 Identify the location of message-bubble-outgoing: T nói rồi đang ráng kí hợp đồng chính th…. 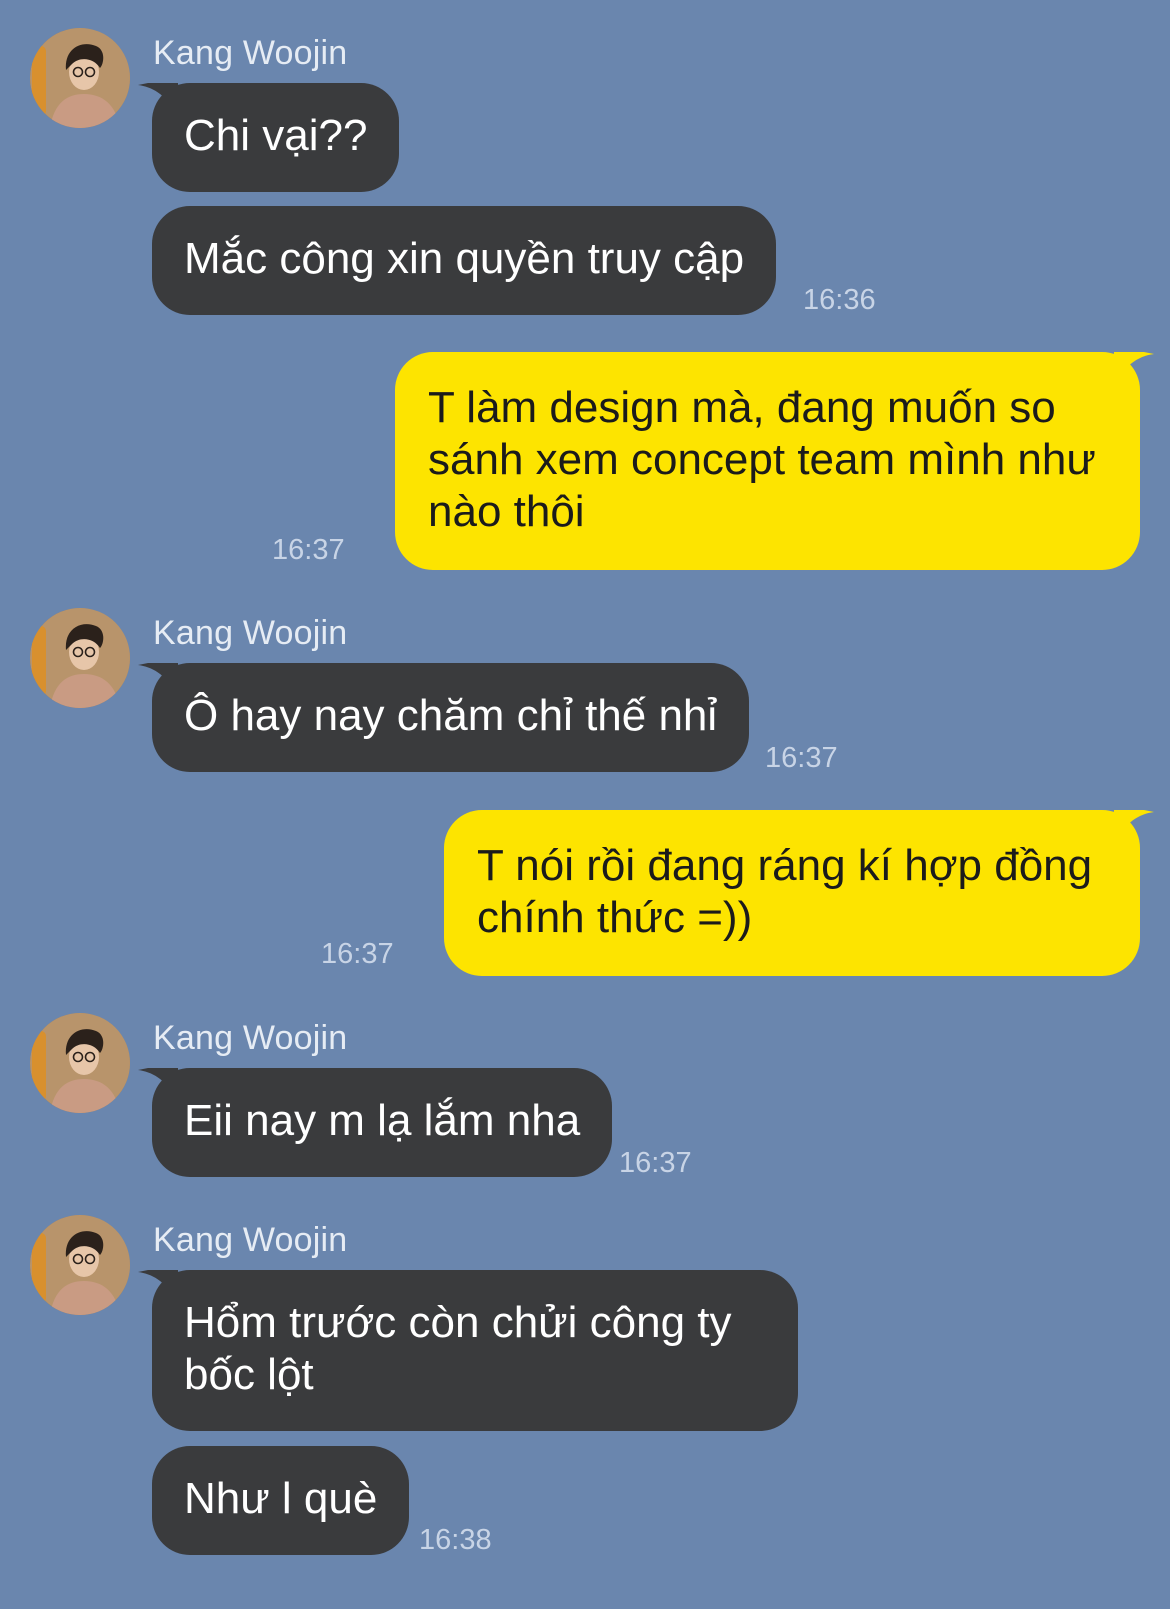
(799, 893).